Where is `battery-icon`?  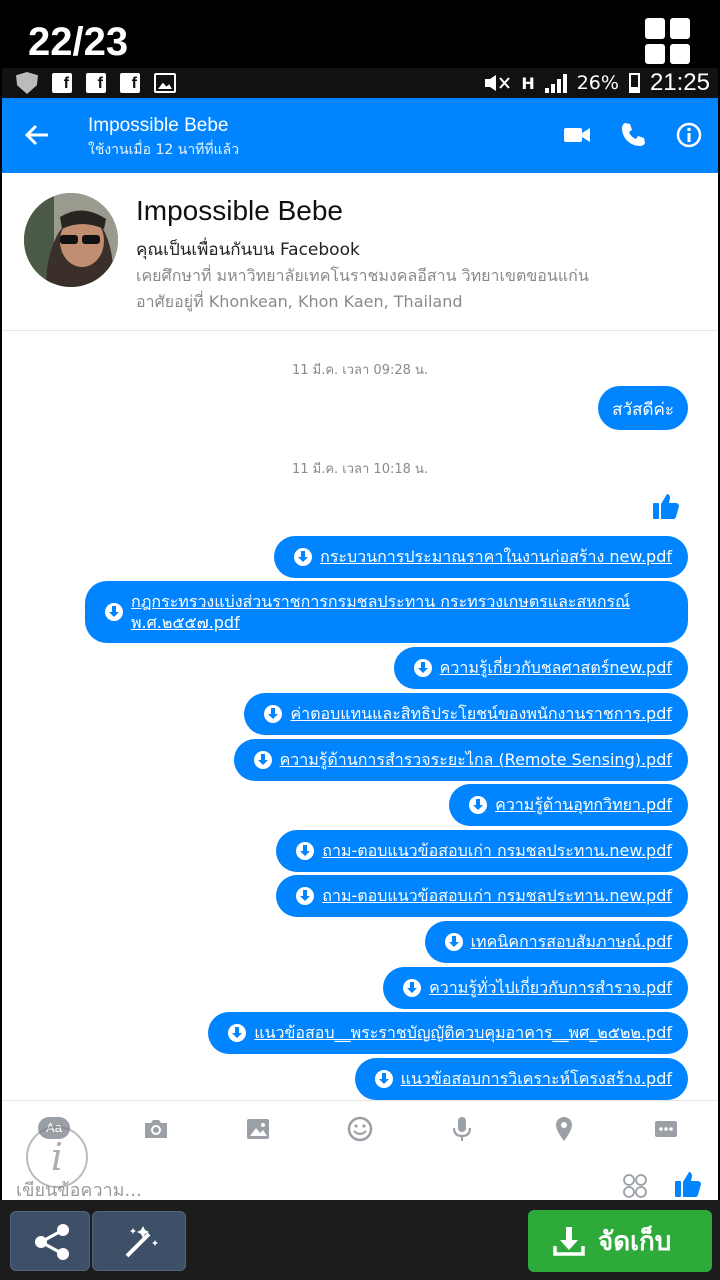 battery-icon is located at coordinates (634, 83).